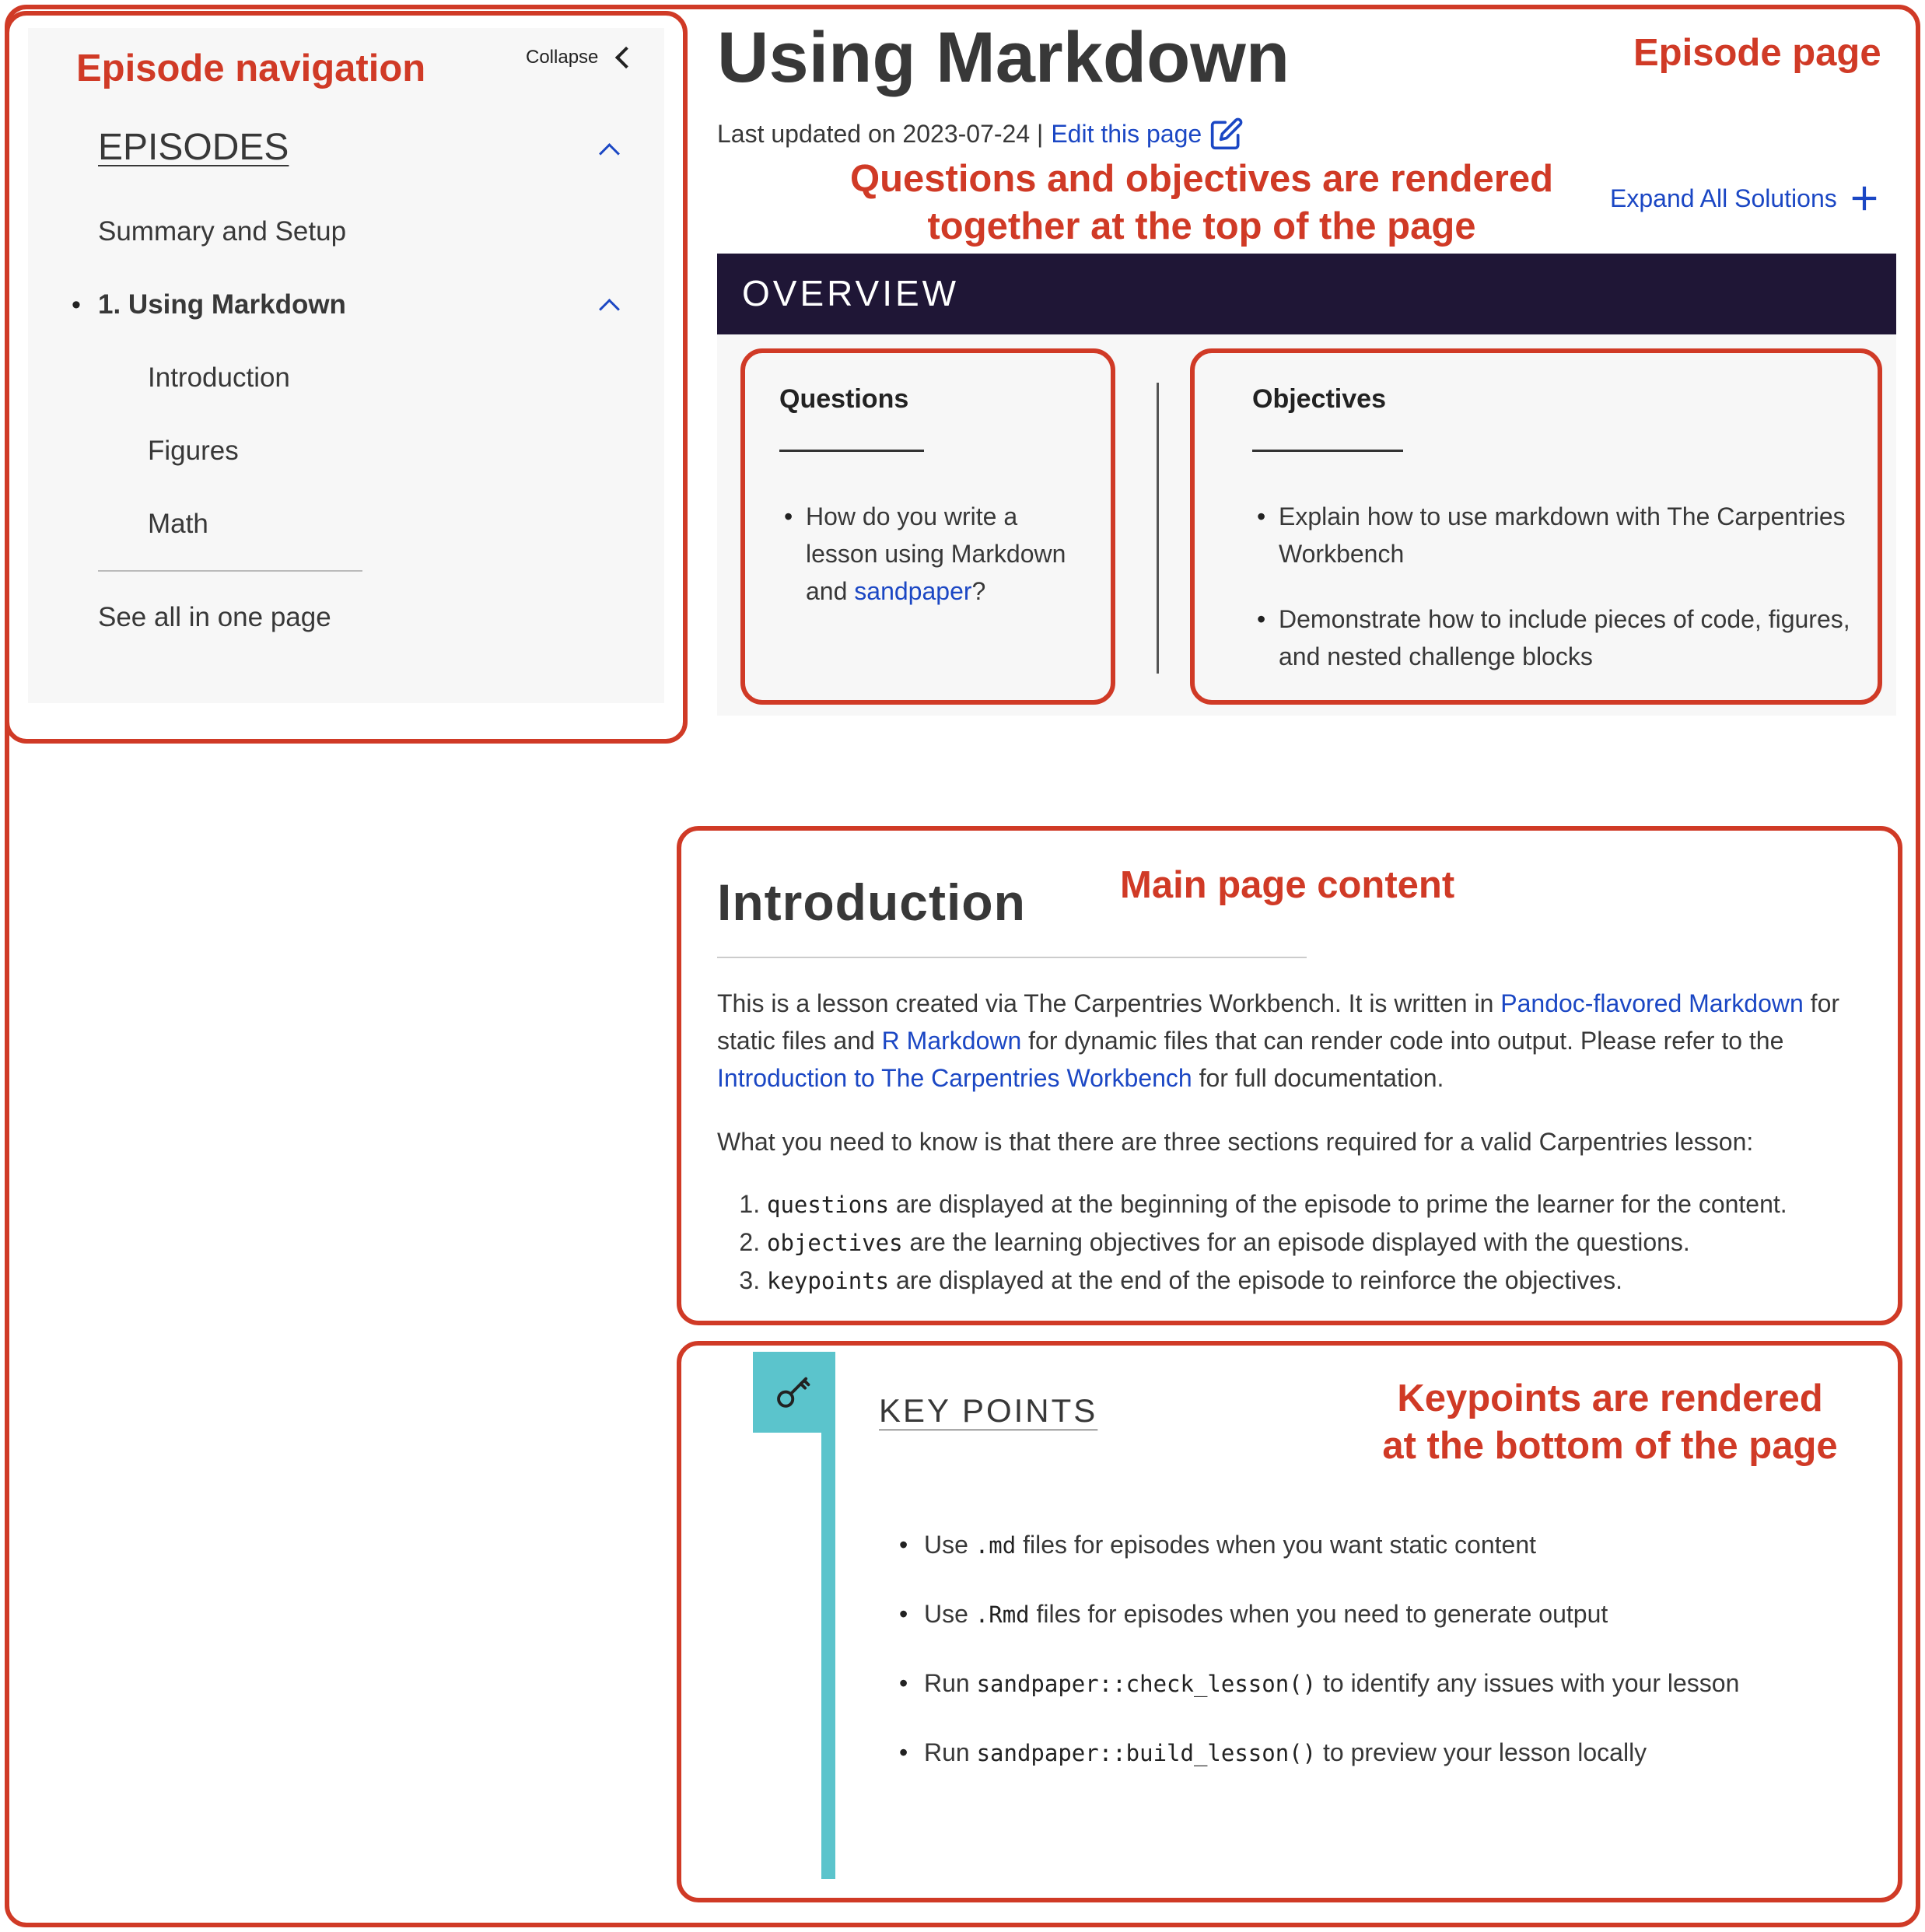 Image resolution: width=1925 pixels, height=1932 pixels. I want to click on sandpaper-link: sandpaper, so click(913, 591).